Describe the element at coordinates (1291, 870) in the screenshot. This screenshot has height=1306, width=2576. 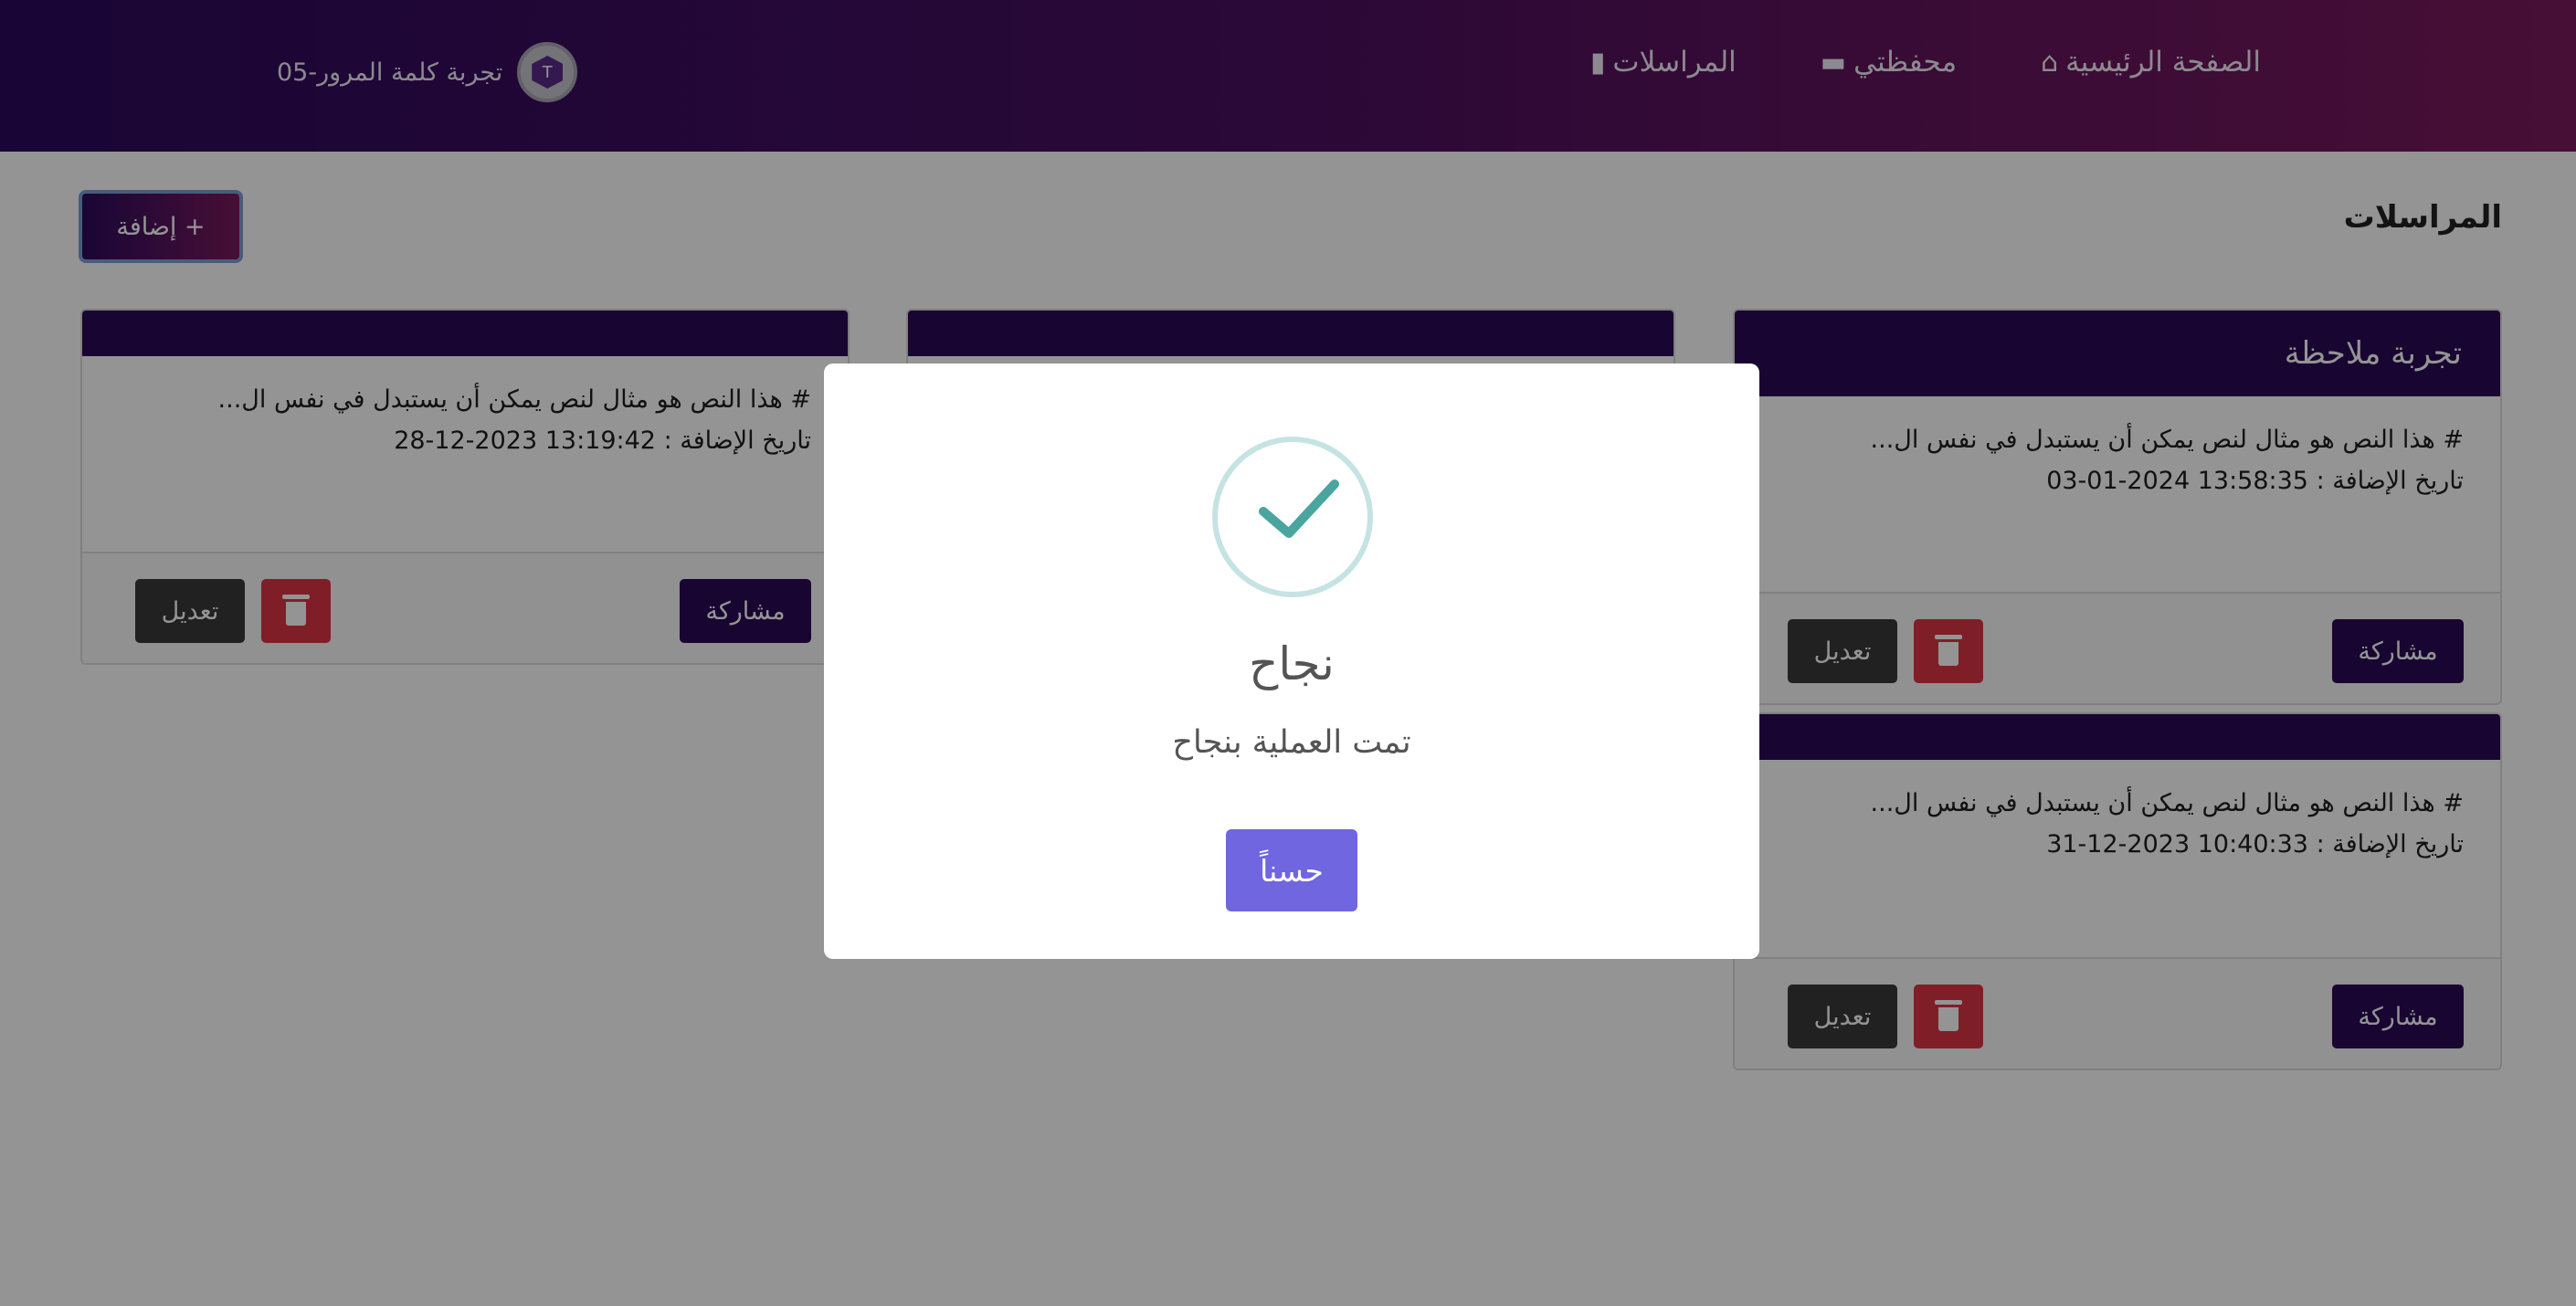
I see `ok-button: حسناً` at that location.